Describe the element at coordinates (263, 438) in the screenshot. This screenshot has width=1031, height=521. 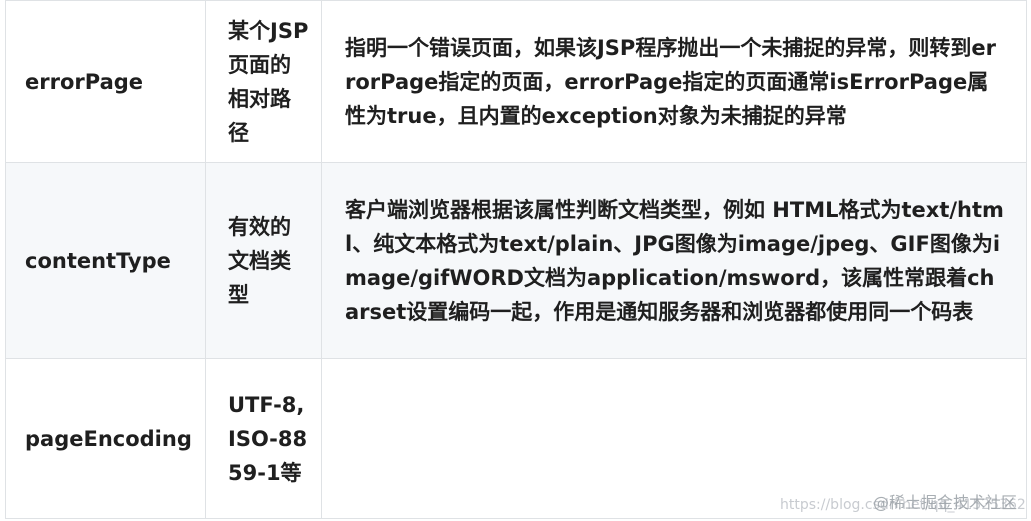
I see `attribute-value-cell: UTF-8,ISO-8859-1等` at that location.